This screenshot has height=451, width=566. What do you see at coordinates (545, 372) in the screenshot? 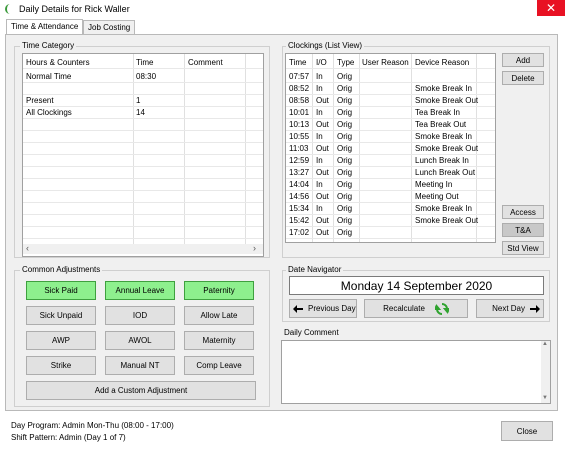
I see `comment-scrollbar: ▲ ▼` at bounding box center [545, 372].